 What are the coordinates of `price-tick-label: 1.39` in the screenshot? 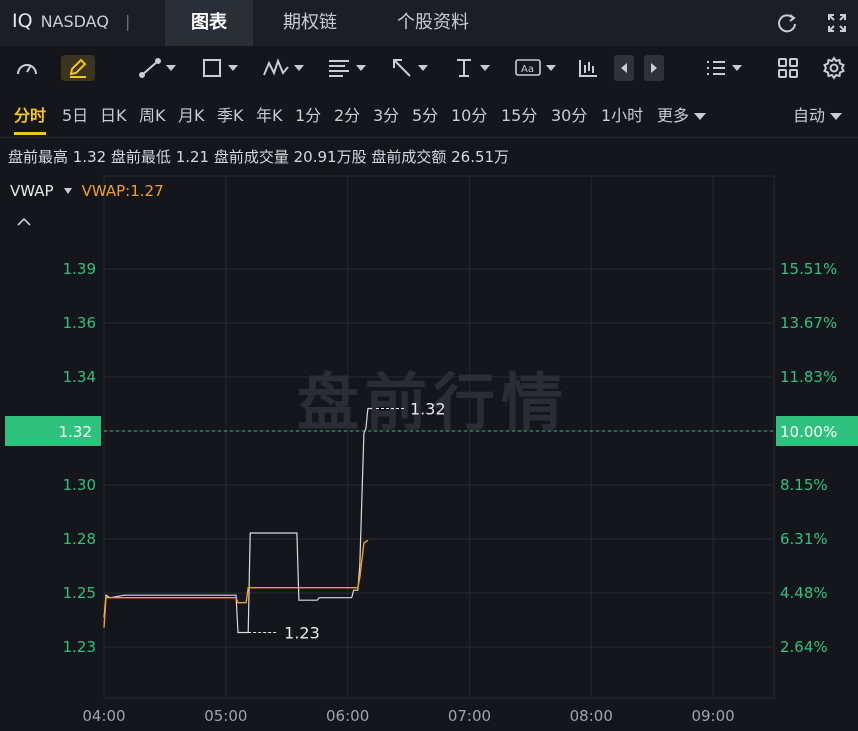 It's located at (79, 269).